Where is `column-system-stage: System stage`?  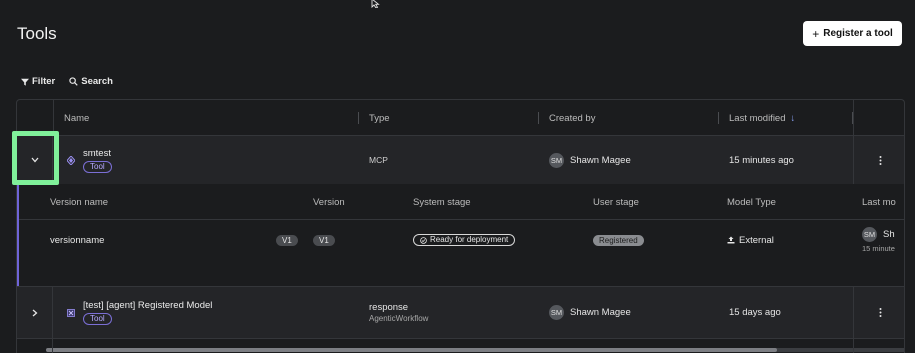
column-system-stage: System stage is located at coordinates (442, 202).